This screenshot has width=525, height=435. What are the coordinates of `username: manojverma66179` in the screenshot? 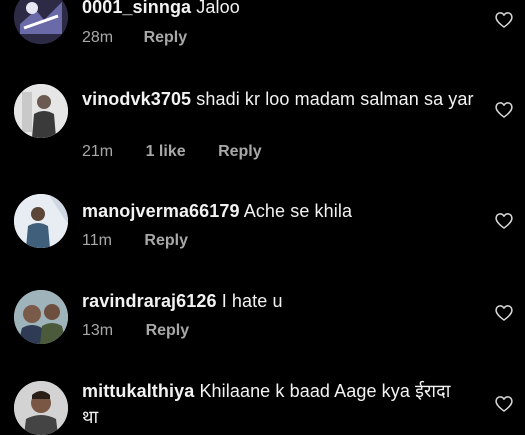 It's located at (161, 211).